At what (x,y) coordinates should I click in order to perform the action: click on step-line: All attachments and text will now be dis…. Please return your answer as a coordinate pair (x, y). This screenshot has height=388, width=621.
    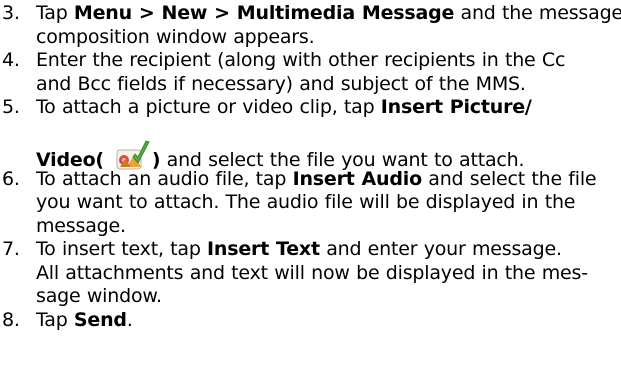
    Looking at the image, I should click on (328, 274).